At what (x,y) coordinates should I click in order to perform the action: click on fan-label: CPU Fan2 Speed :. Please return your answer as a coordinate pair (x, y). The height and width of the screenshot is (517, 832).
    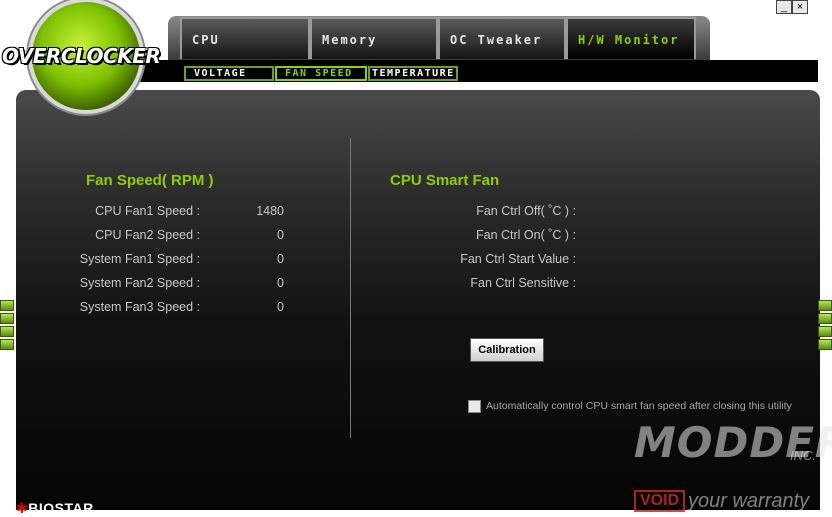
    Looking at the image, I should click on (147, 235).